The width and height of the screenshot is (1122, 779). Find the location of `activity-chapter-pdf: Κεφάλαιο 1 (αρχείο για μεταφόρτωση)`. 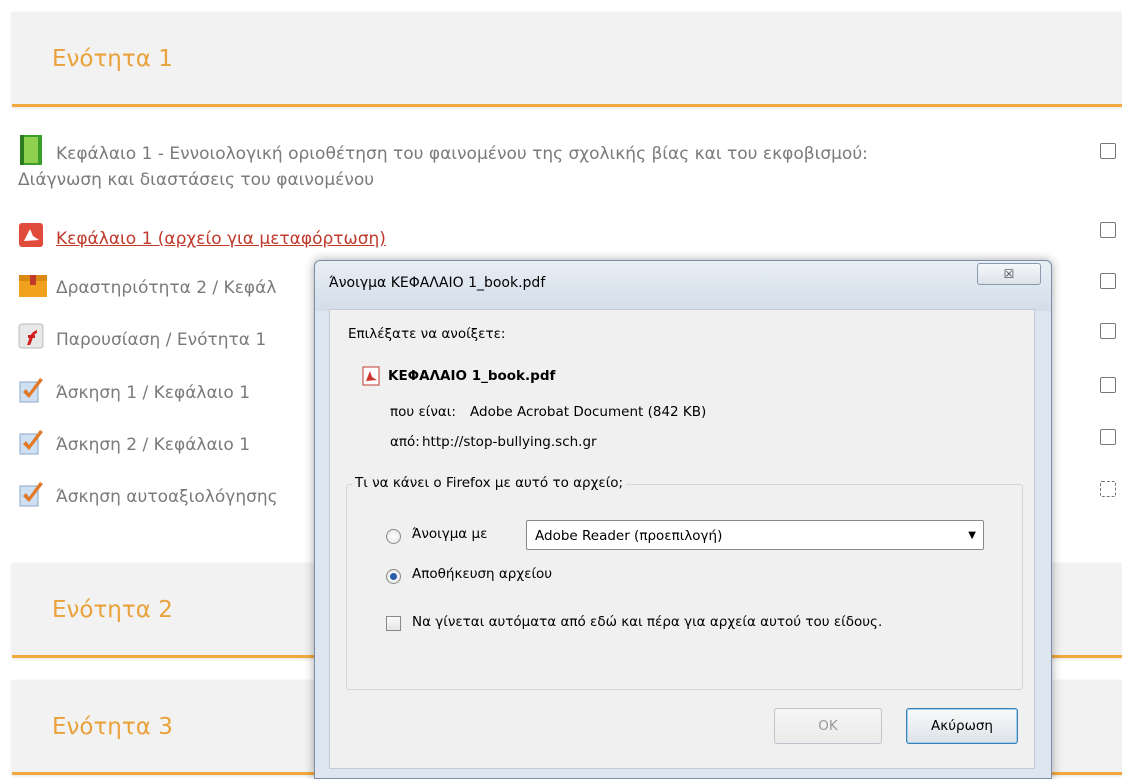

activity-chapter-pdf: Κεφάλαιο 1 (αρχείο για μεταφόρτωση) is located at coordinates (202, 237).